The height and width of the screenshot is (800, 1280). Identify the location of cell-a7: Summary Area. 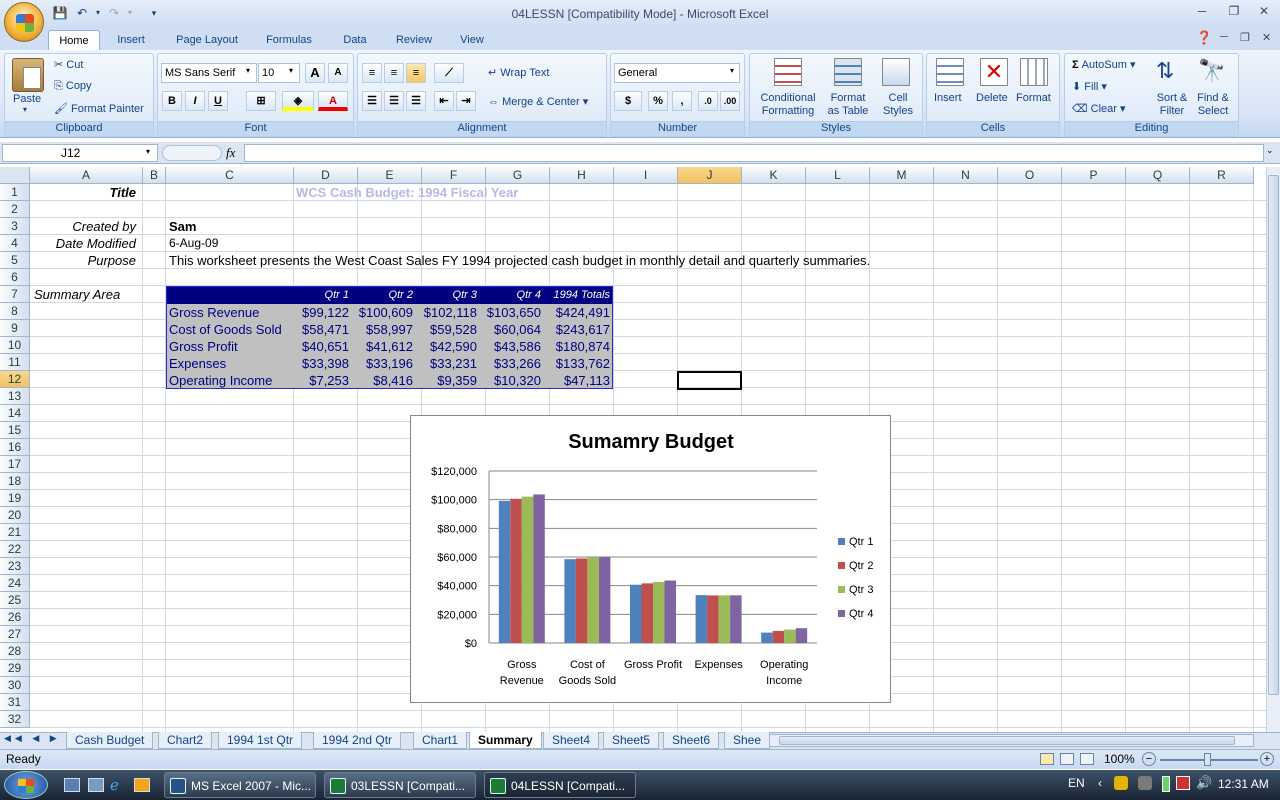
(84, 294).